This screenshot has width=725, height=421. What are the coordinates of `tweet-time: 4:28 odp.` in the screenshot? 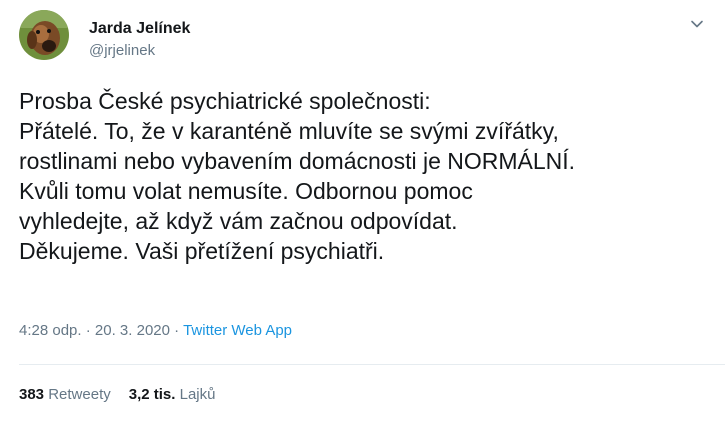 It's located at (50, 330).